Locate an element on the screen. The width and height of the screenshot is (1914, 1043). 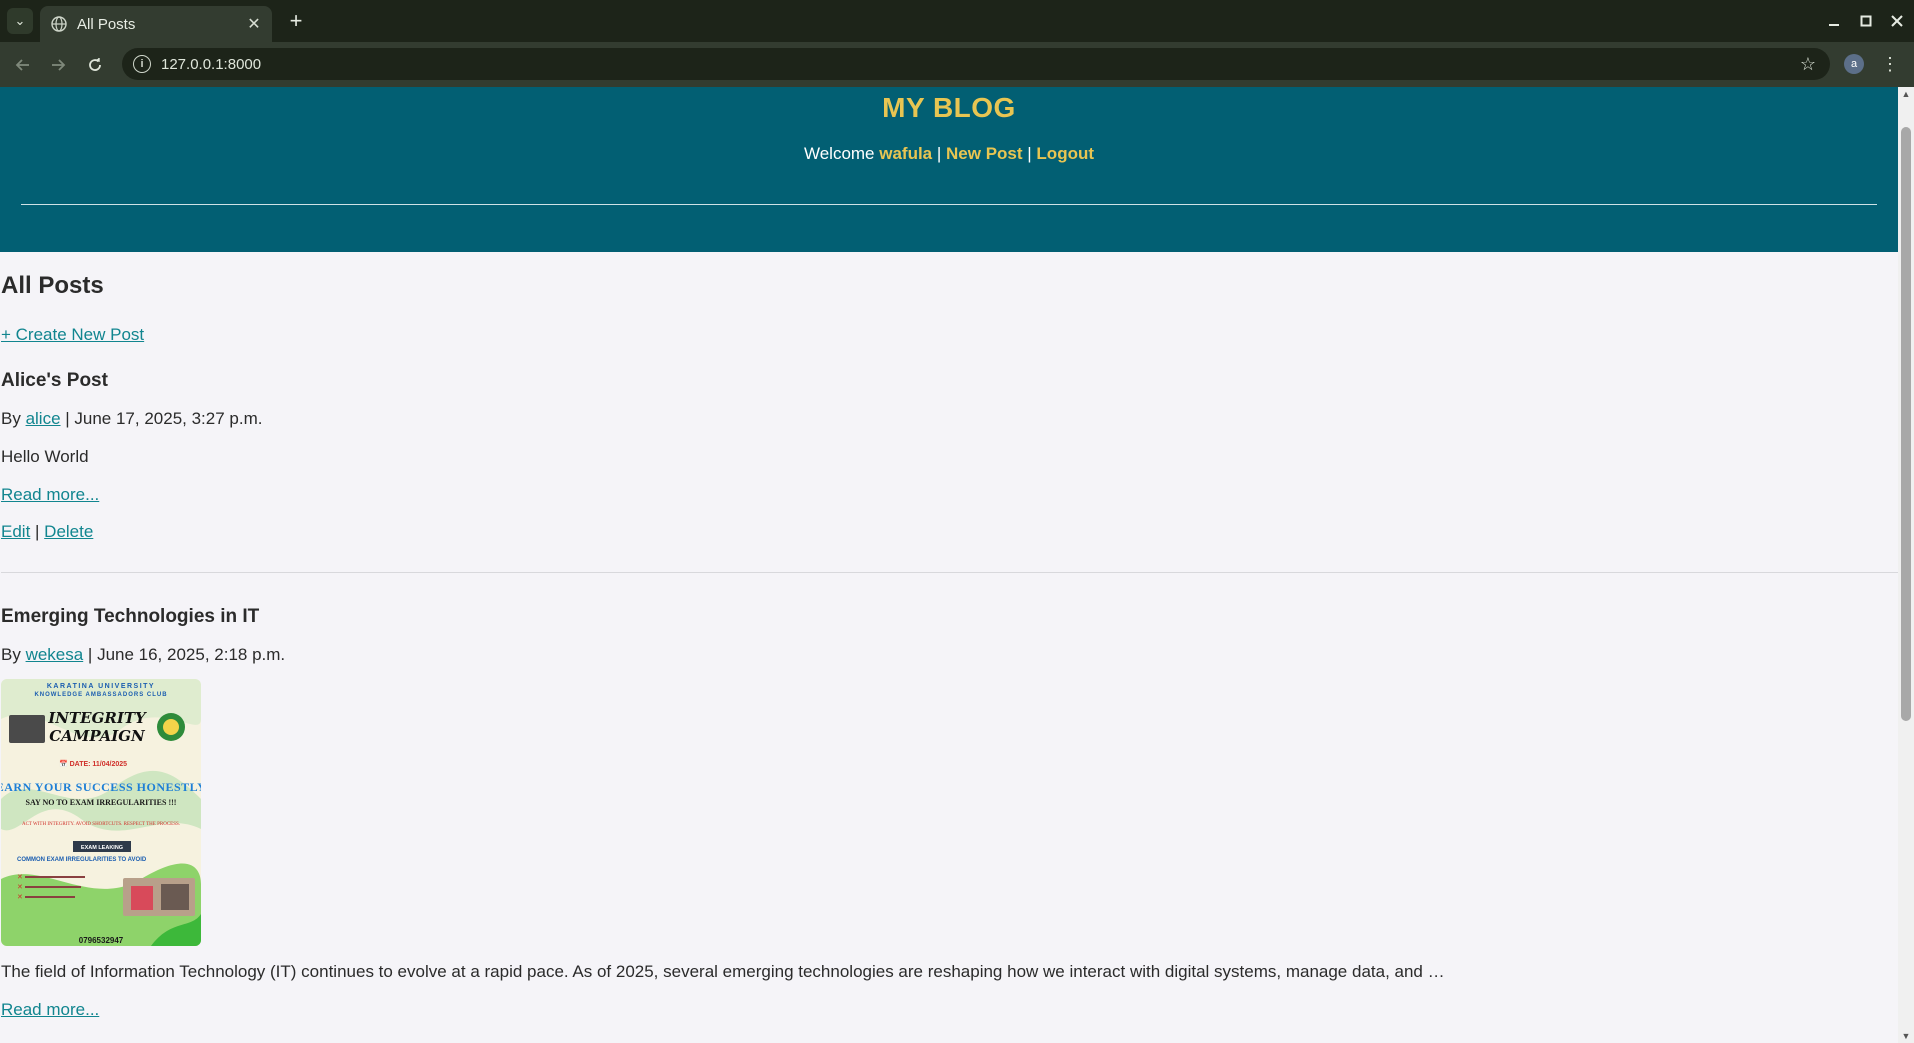
poster-line-6: EARN YOUR SUCCESS HONESTLY is located at coordinates (101, 787).